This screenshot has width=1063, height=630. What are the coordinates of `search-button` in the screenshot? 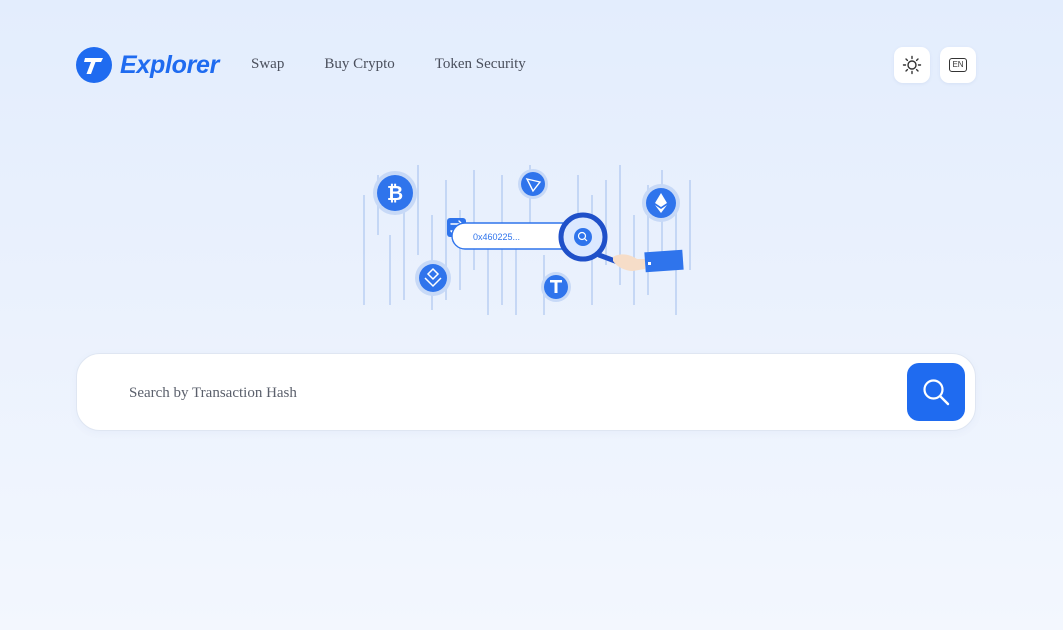 It's located at (936, 392).